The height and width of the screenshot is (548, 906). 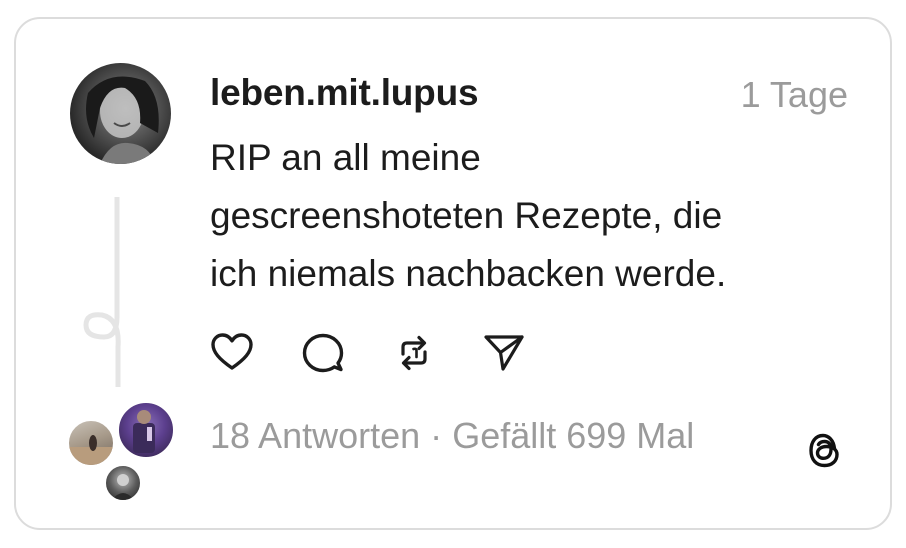 I want to click on likes-count-link: Gefällt 699 Mal, so click(x=573, y=435).